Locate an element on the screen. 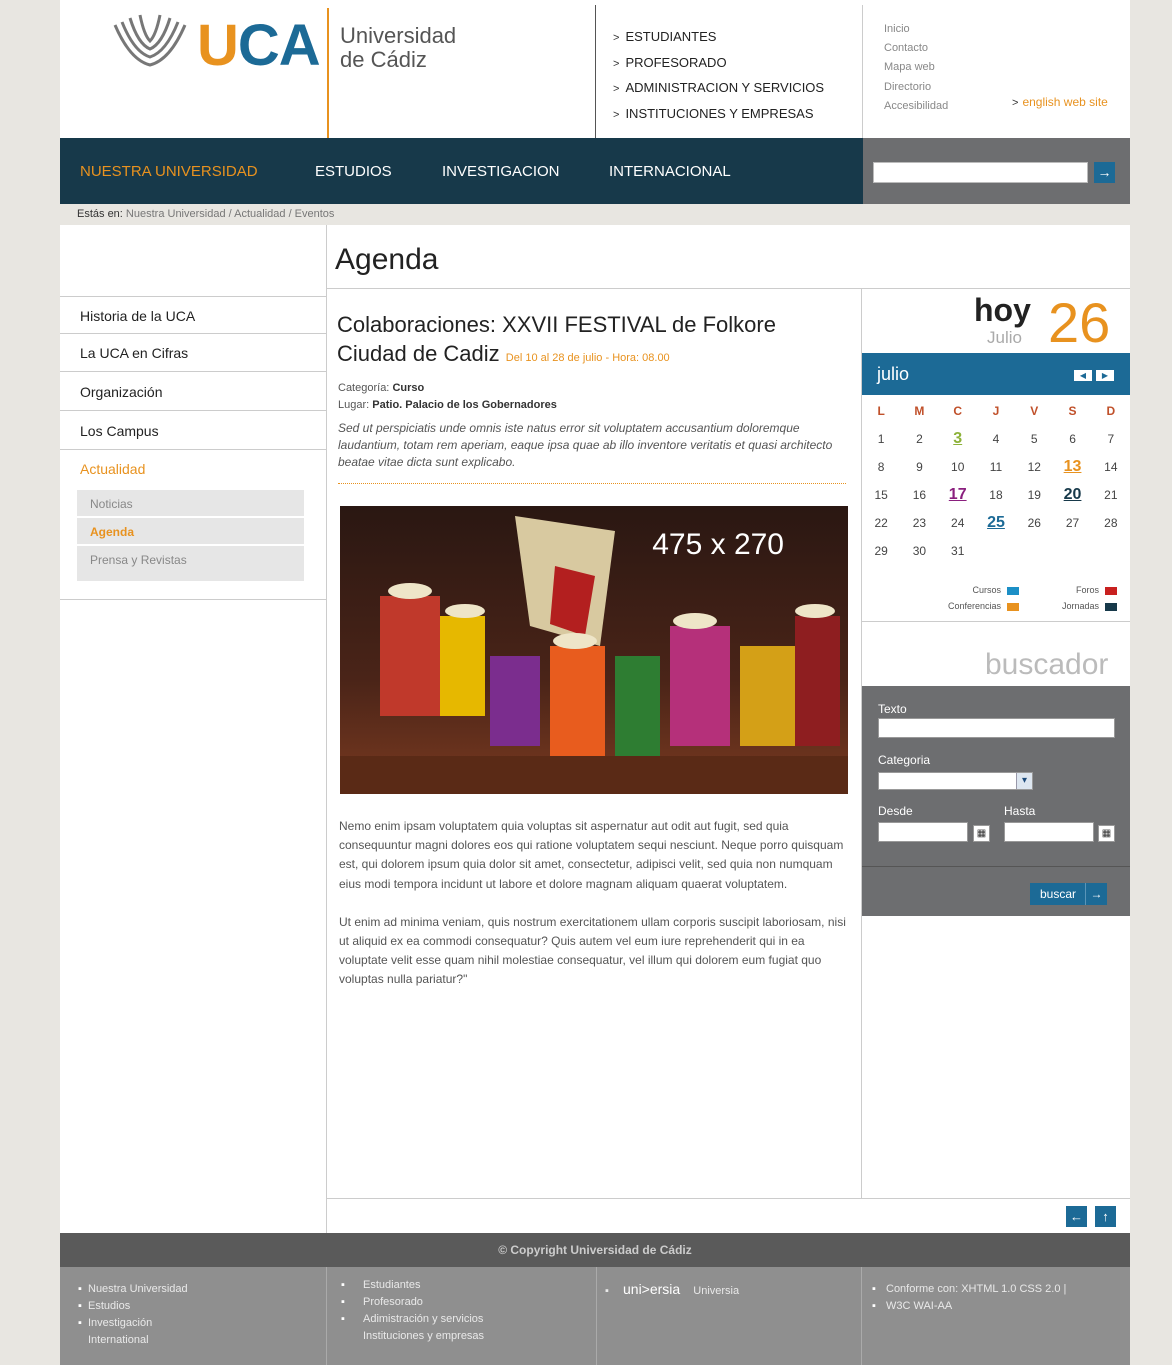 The height and width of the screenshot is (1365, 1172). calendar-day: 27 is located at coordinates (1072, 523).